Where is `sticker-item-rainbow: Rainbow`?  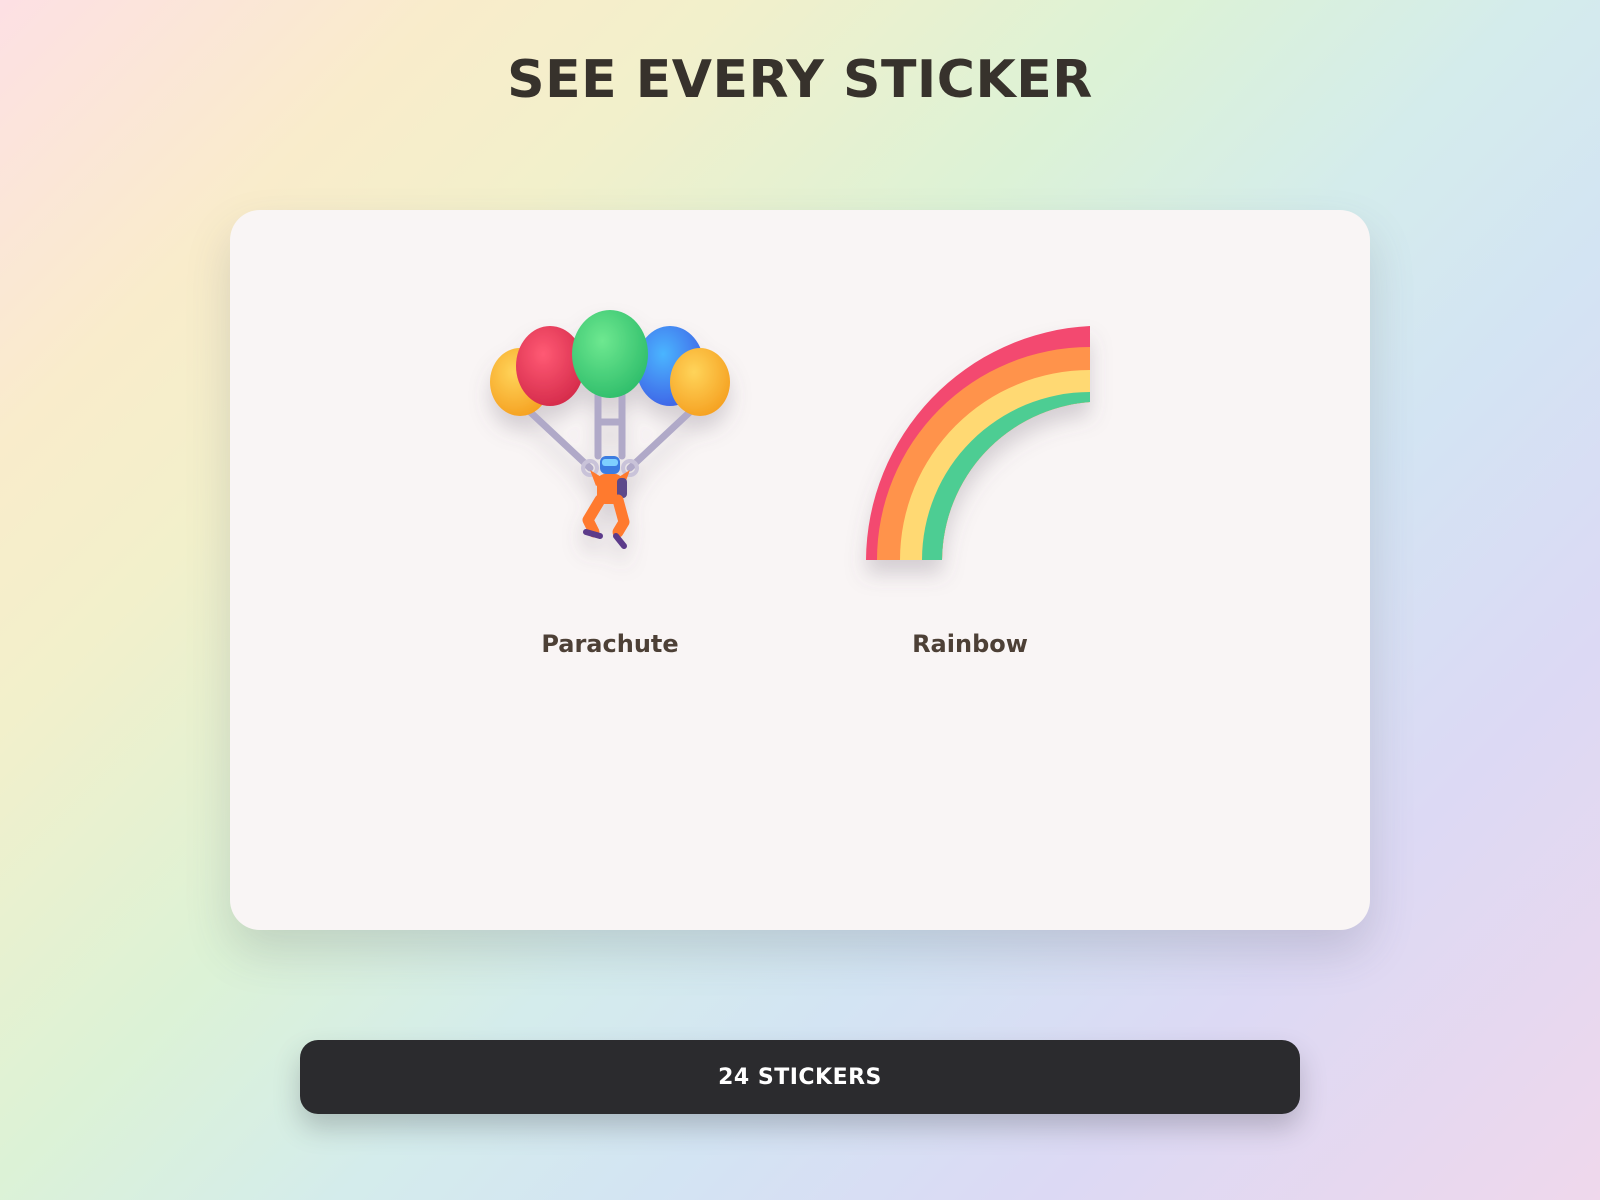 sticker-item-rainbow: Rainbow is located at coordinates (970, 490).